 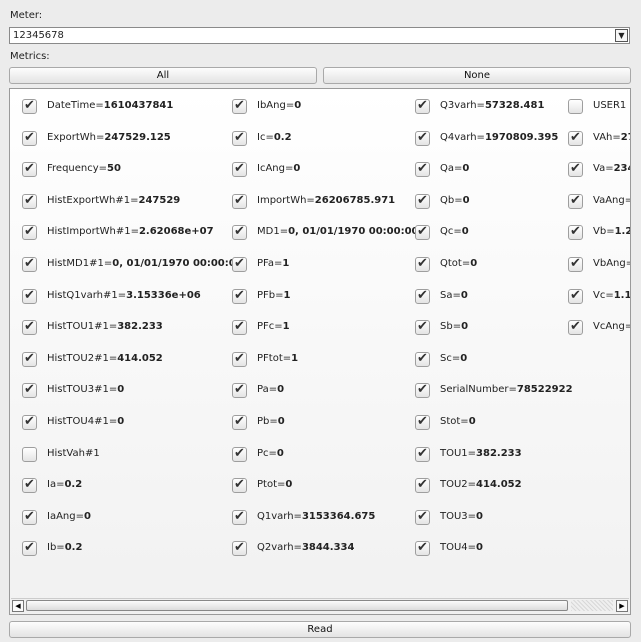 What do you see at coordinates (622, 295) in the screenshot?
I see `metric-value: 1.1` at bounding box center [622, 295].